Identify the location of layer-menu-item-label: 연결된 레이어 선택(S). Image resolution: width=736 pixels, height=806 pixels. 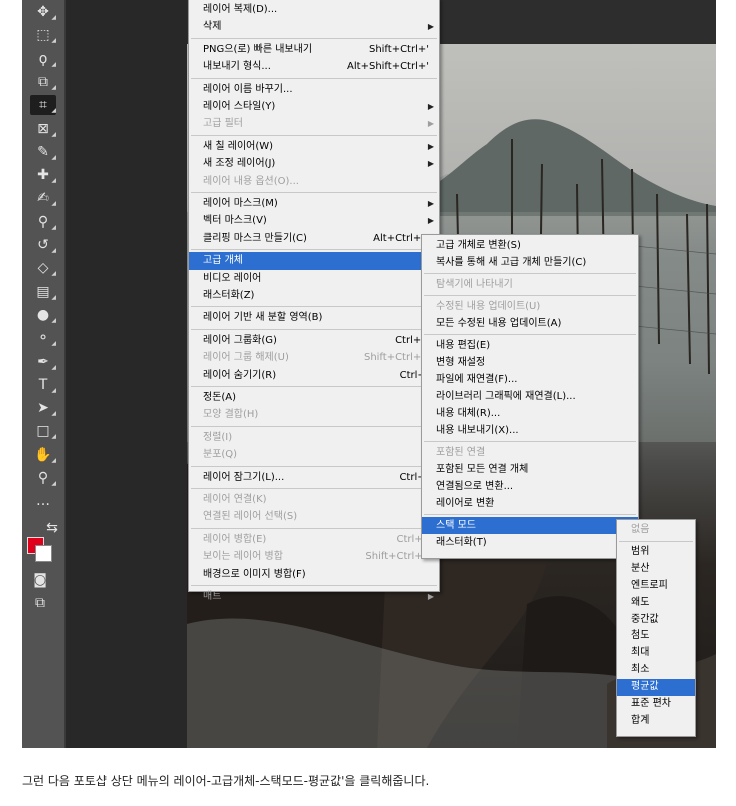
(250, 517).